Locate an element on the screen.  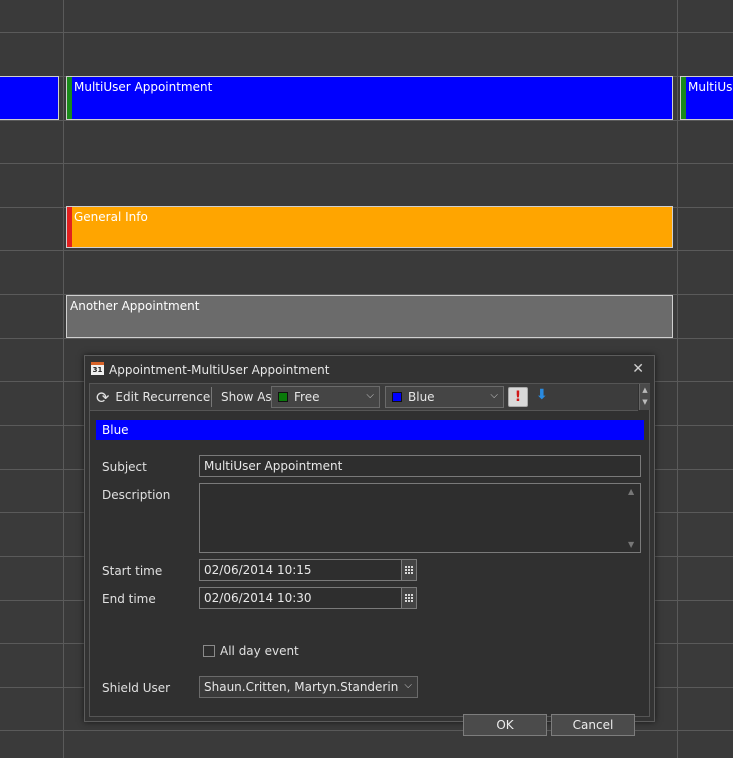
shield-user-select: Shaun.Critten, Martyn.Standering, M ⌵ is located at coordinates (308, 687).